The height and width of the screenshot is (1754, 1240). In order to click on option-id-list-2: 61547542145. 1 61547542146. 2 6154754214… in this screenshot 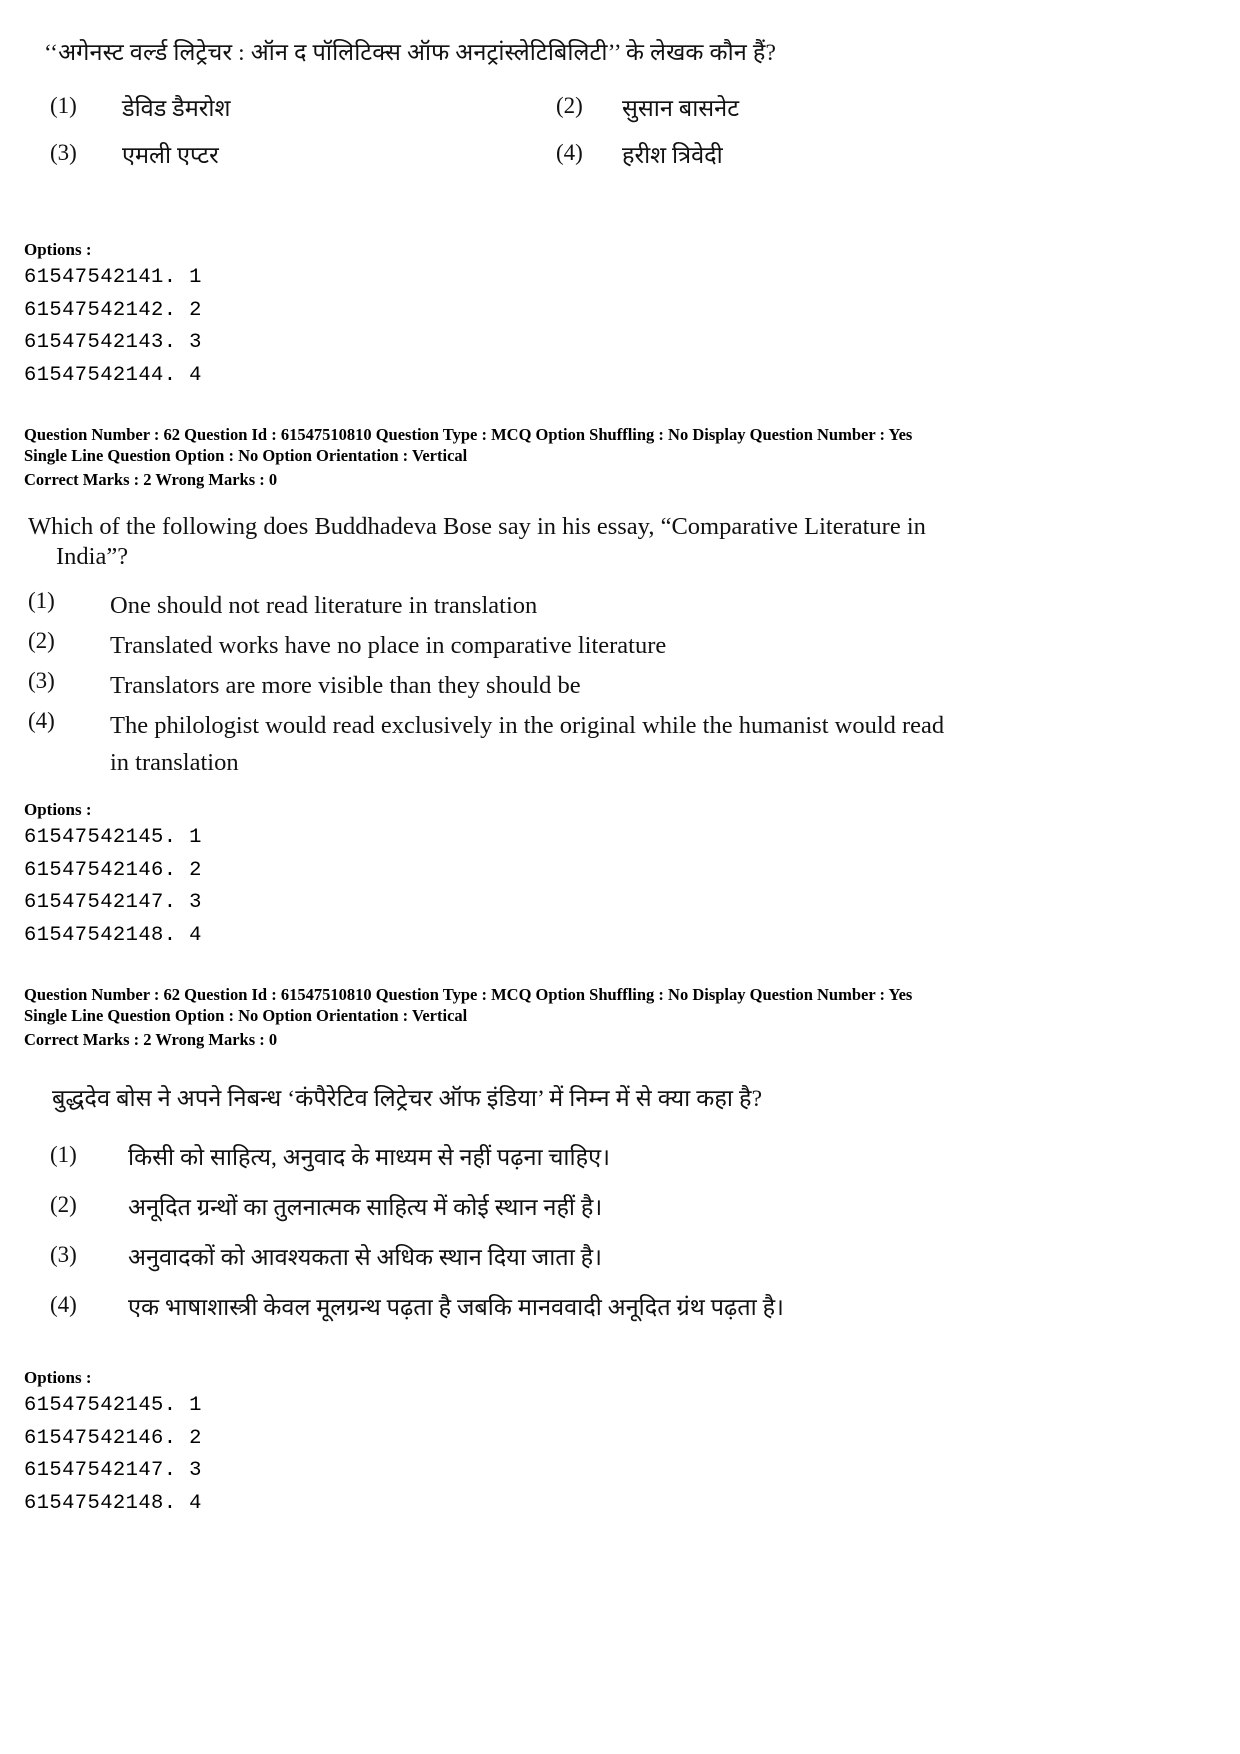, I will do `click(113, 887)`.